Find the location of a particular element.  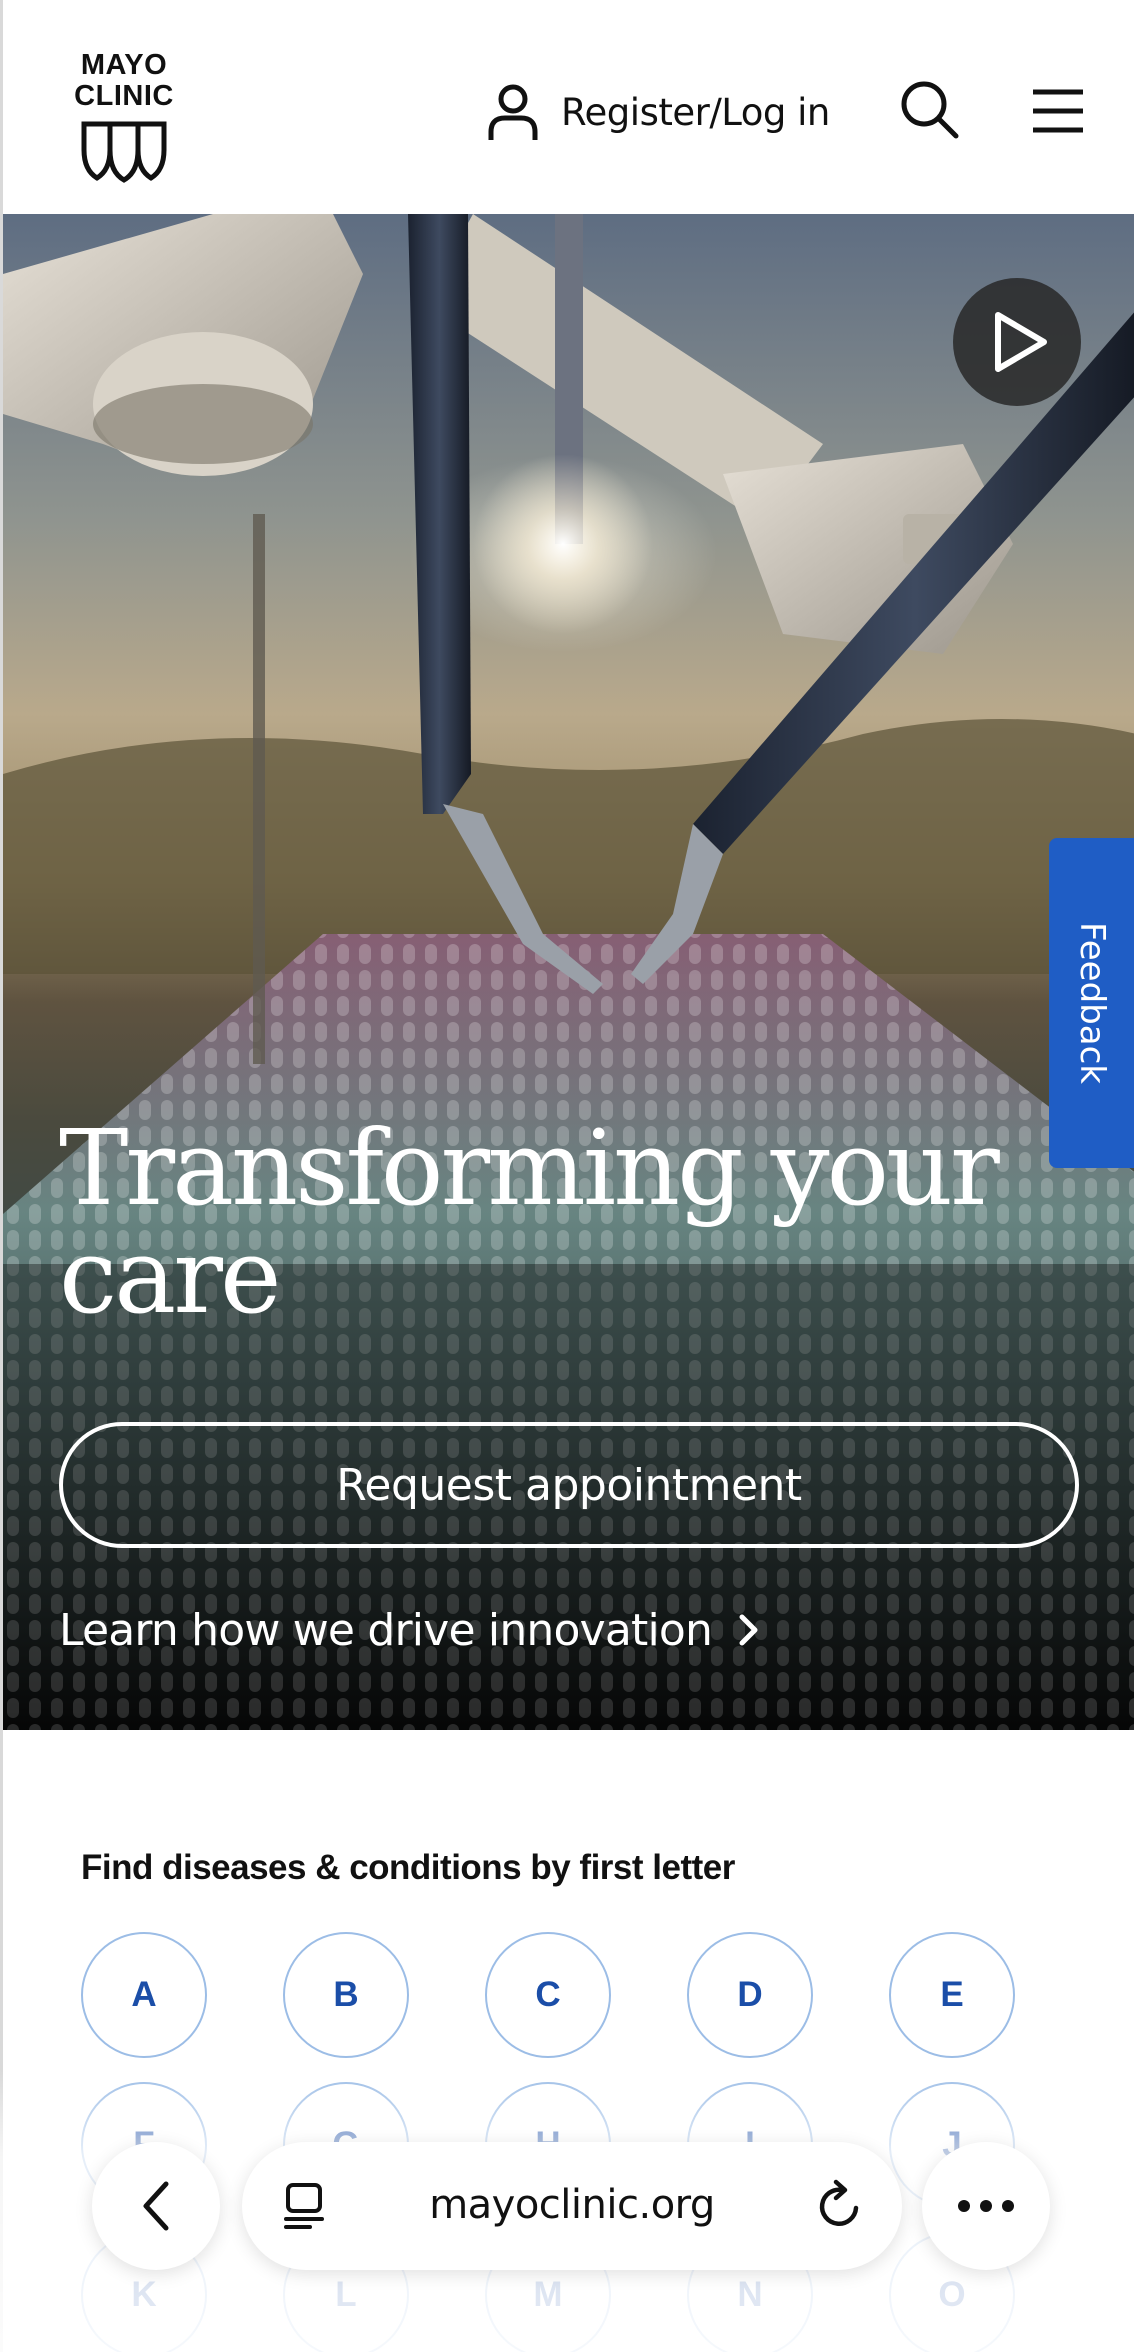

play-video-button is located at coordinates (1017, 342).